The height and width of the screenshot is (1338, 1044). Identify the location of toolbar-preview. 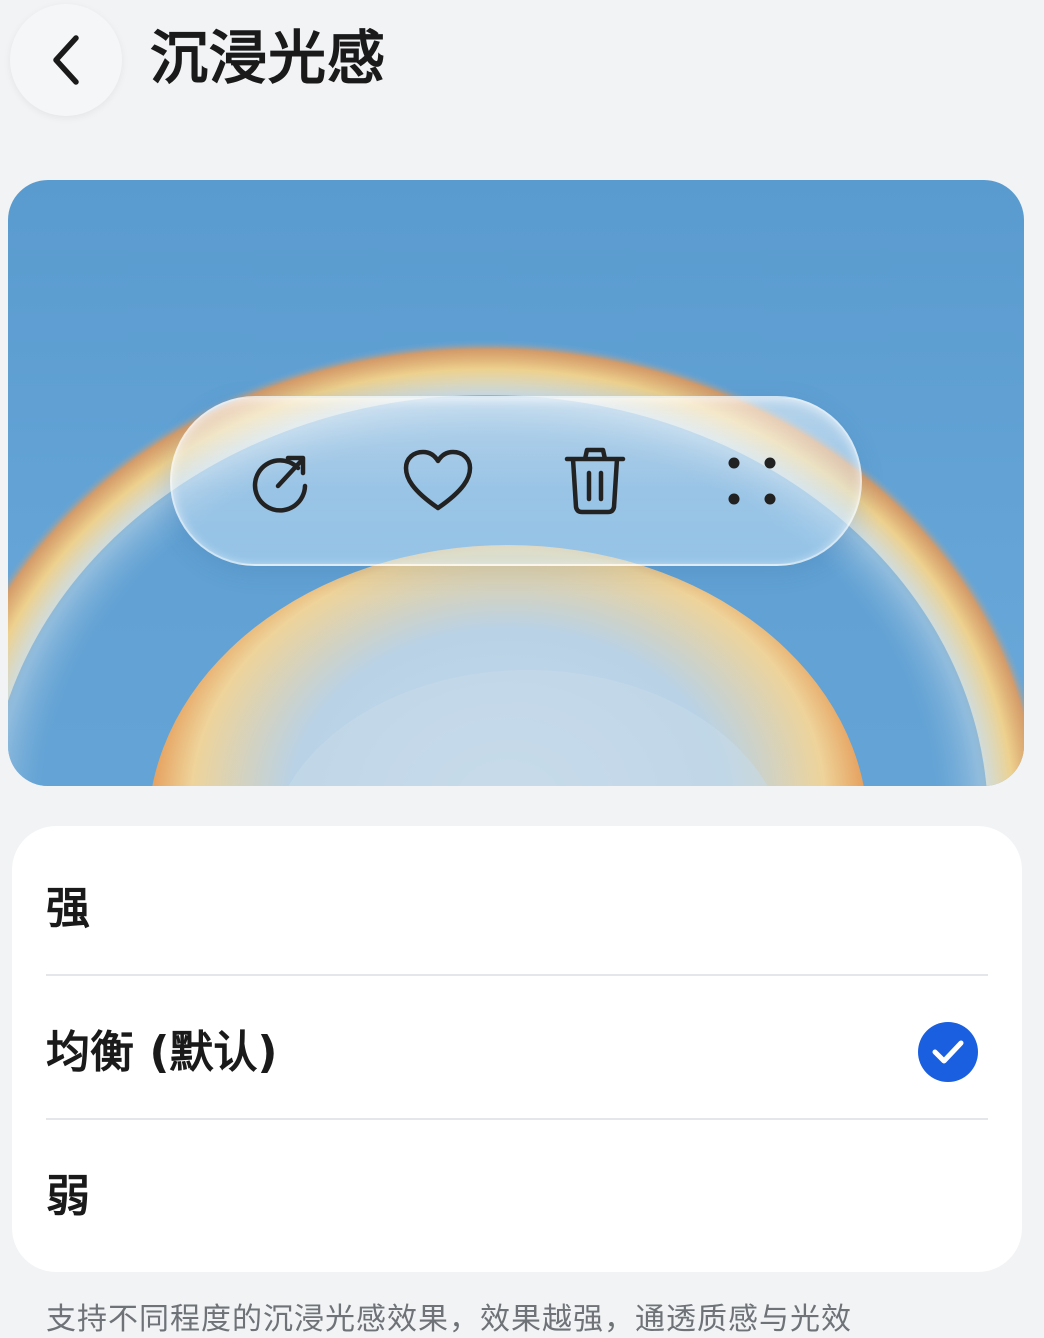
(516, 481).